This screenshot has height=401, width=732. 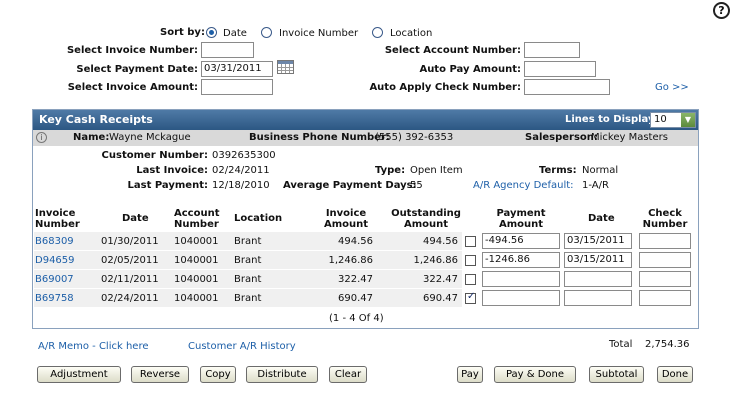 I want to click on phone-value: (555) 392-6353, so click(x=414, y=137).